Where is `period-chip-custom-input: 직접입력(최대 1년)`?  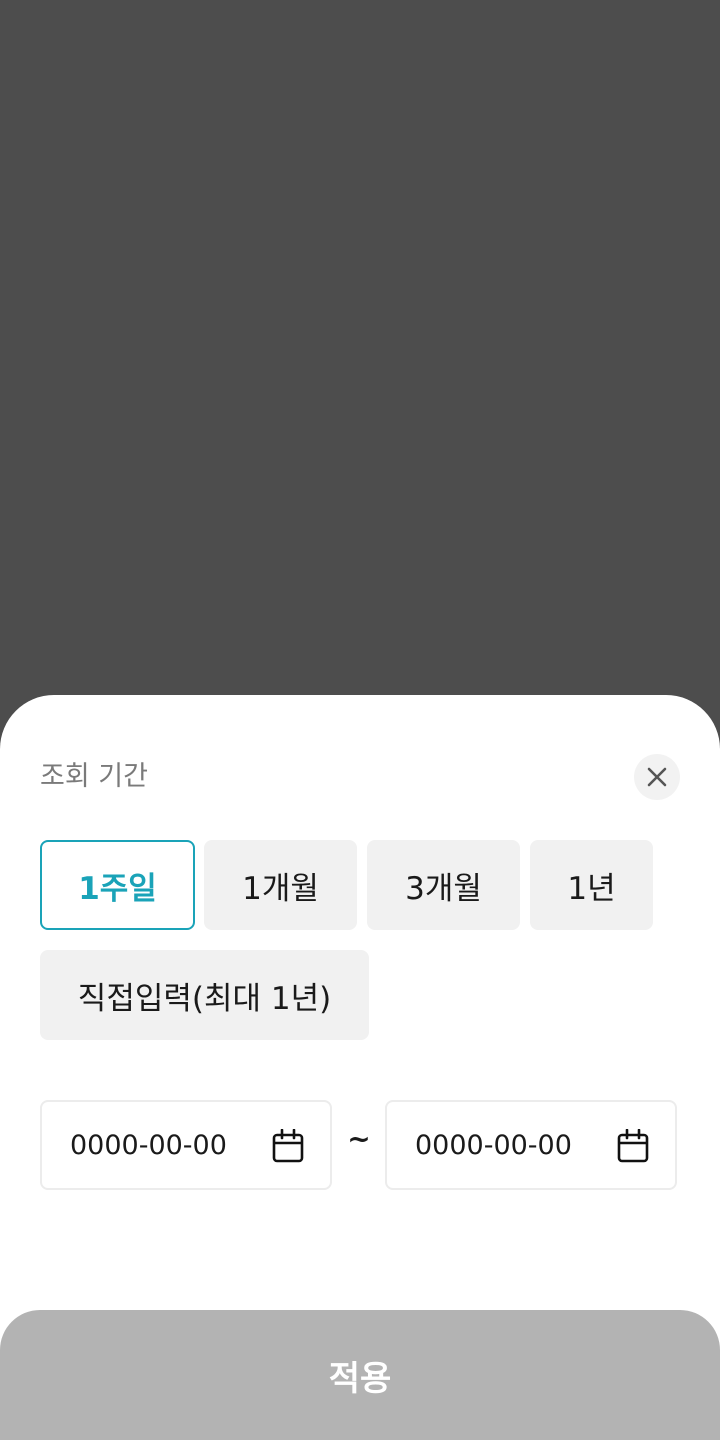
period-chip-custom-input: 직접입력(최대 1년) is located at coordinates (204, 995).